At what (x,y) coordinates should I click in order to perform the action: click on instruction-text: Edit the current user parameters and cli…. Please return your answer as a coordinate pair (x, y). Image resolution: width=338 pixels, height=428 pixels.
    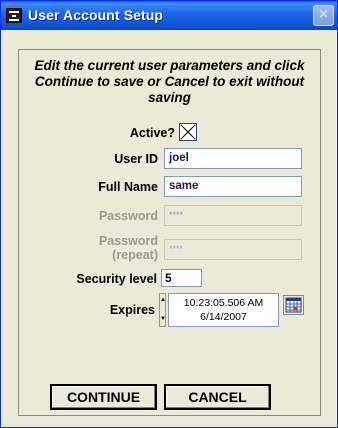
    Looking at the image, I should click on (169, 82).